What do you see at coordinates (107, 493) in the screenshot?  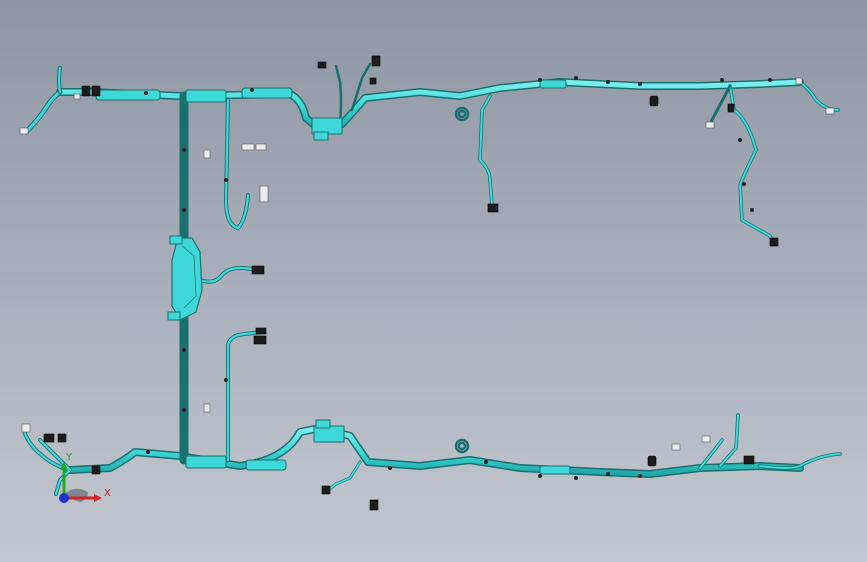 I see `x-axis-label: X` at bounding box center [107, 493].